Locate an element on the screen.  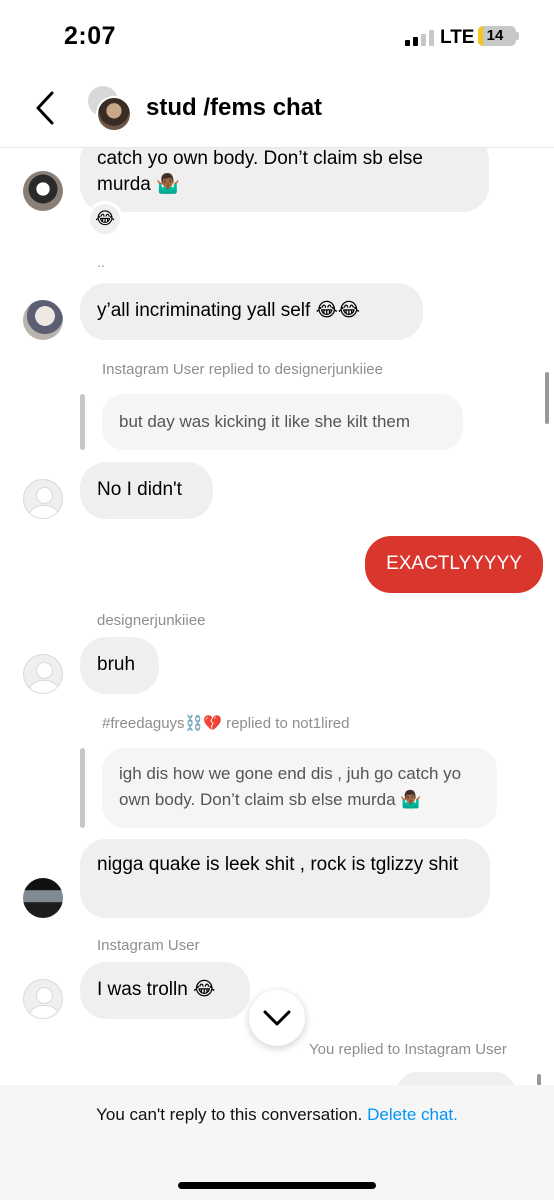
battery-percent: 14 is located at coordinates (495, 35).